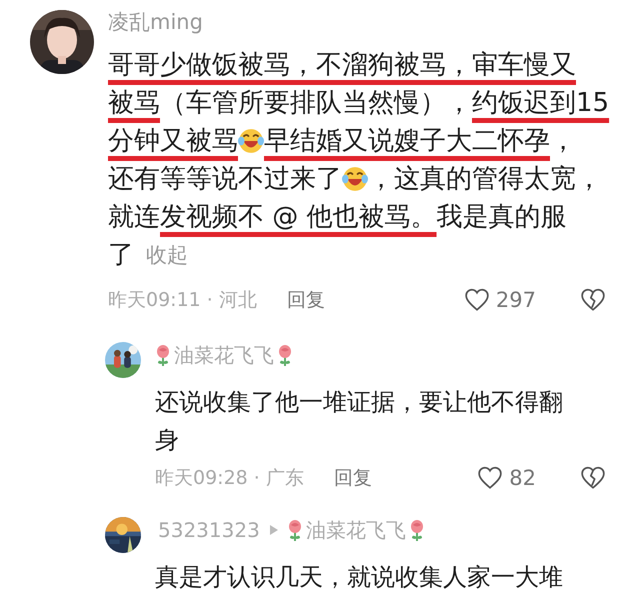 Image resolution: width=640 pixels, height=596 pixels. What do you see at coordinates (229, 478) in the screenshot?
I see `timestamp-location: 昨天09:28 · 广东` at bounding box center [229, 478].